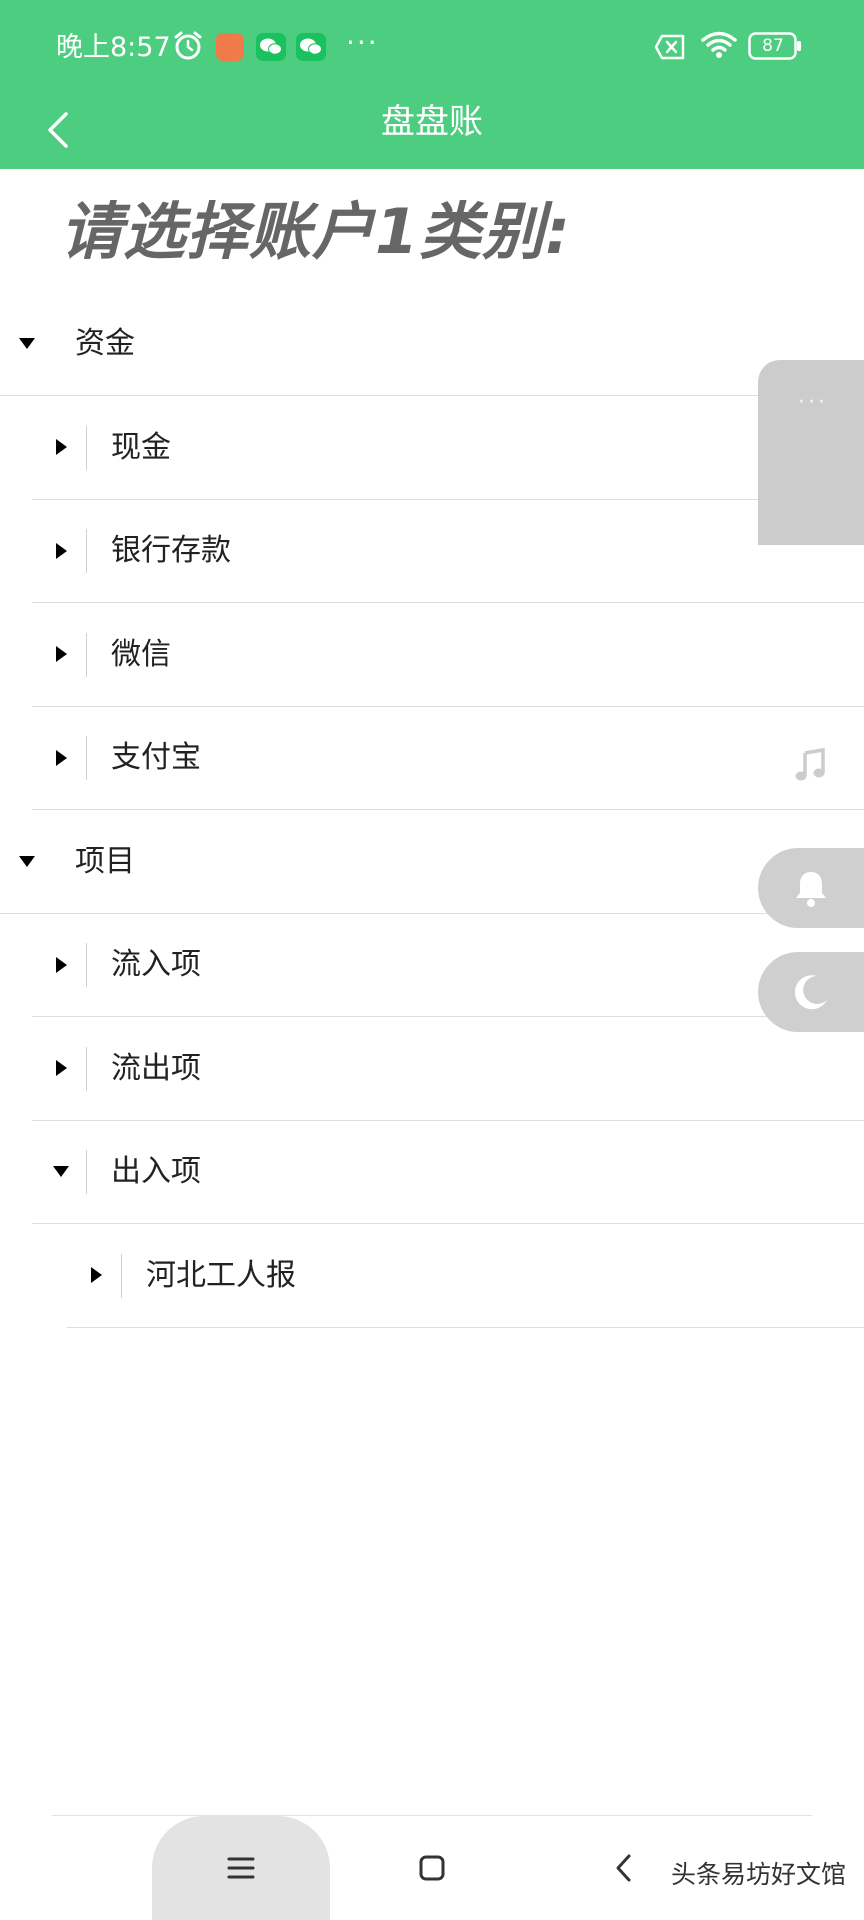 This screenshot has height=1920, width=864. I want to click on tree-node: 出入项, so click(448, 1172).